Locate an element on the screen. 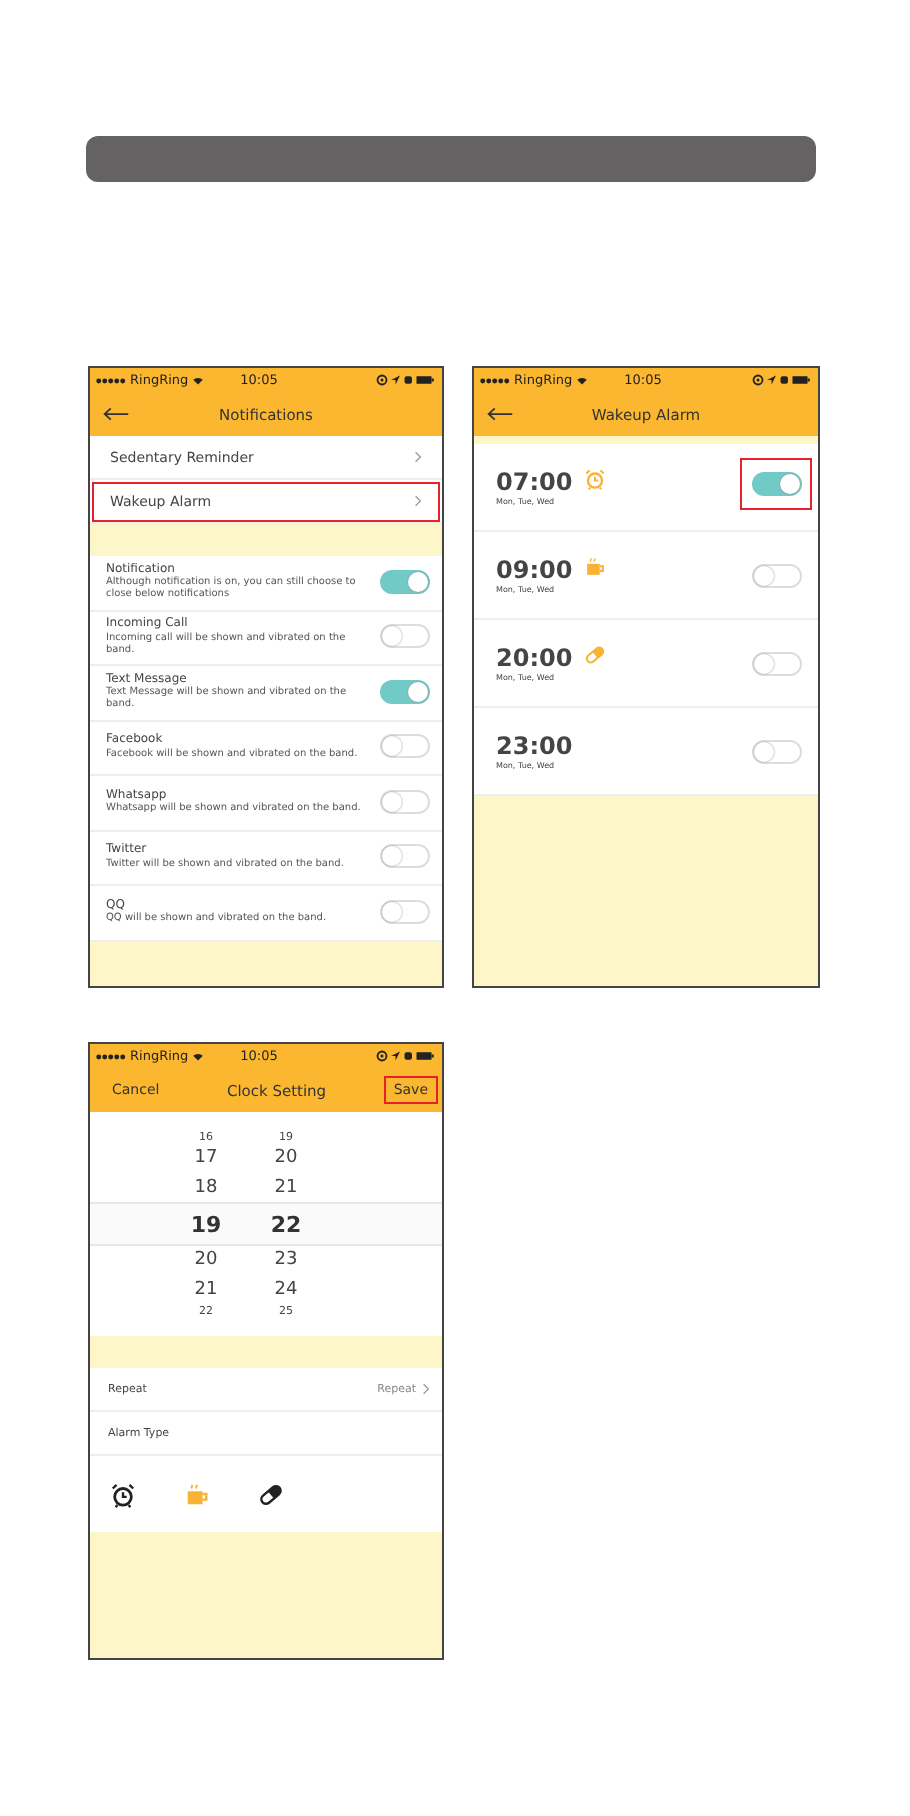 The height and width of the screenshot is (1816, 910). alarm-time: 07:00 is located at coordinates (534, 482).